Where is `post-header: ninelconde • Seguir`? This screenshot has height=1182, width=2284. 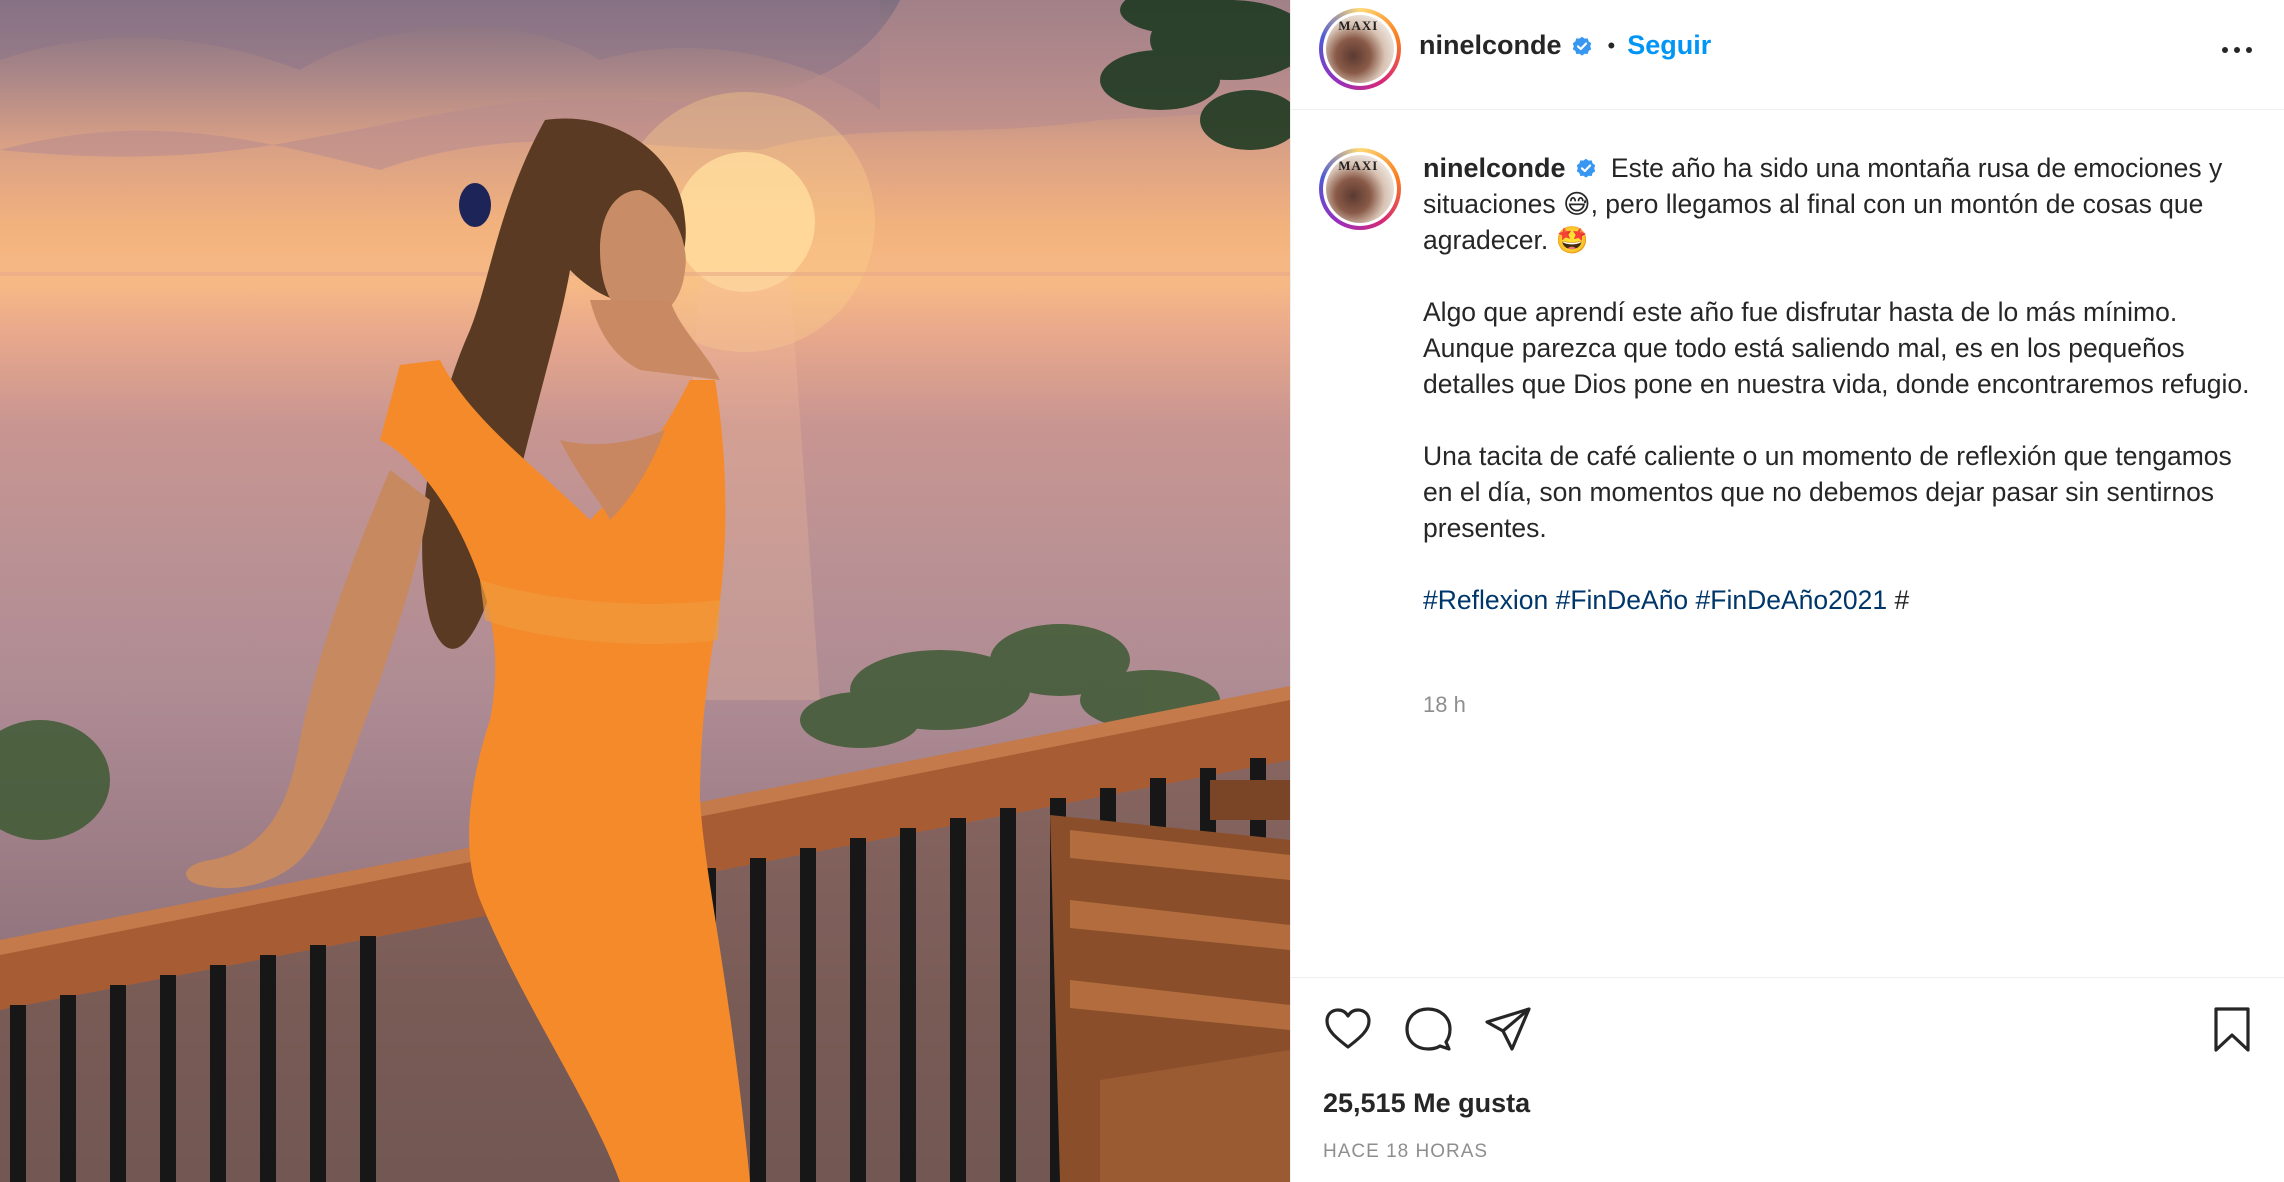
post-header: ninelconde • Seguir is located at coordinates (1787, 55).